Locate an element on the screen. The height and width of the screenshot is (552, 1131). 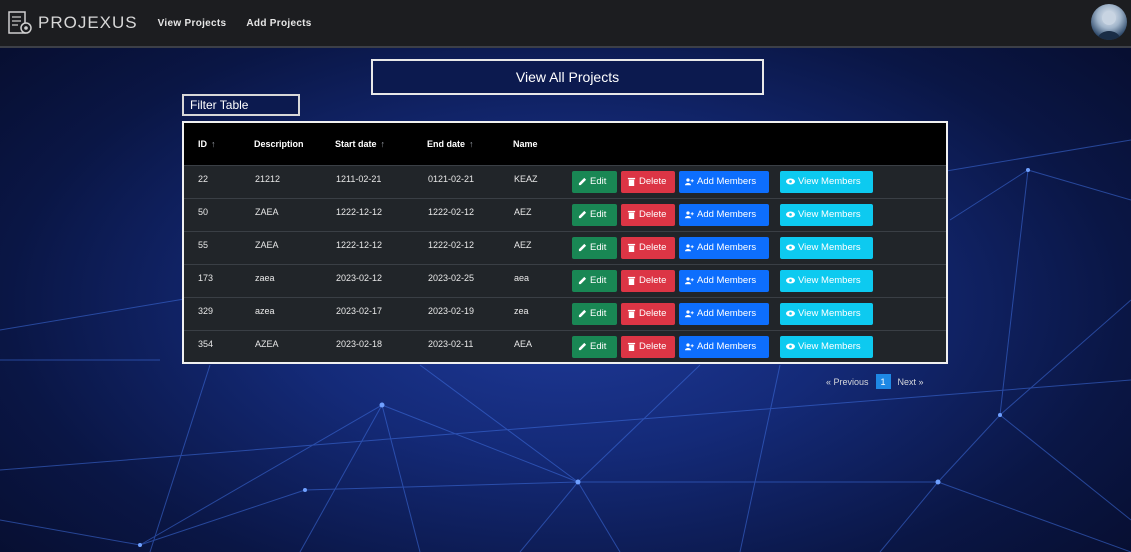
nav-view-projects: View Projects is located at coordinates (192, 23).